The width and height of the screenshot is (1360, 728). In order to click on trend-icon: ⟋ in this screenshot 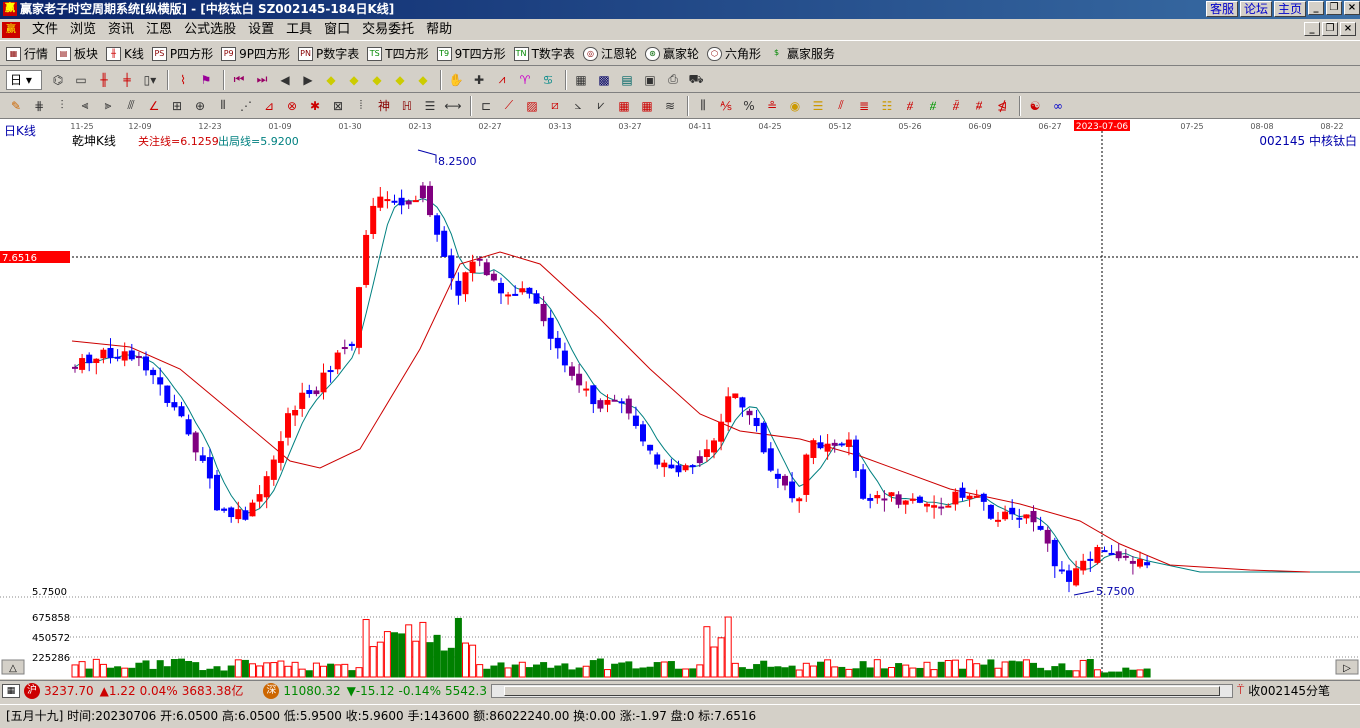, I will do `click(509, 106)`.